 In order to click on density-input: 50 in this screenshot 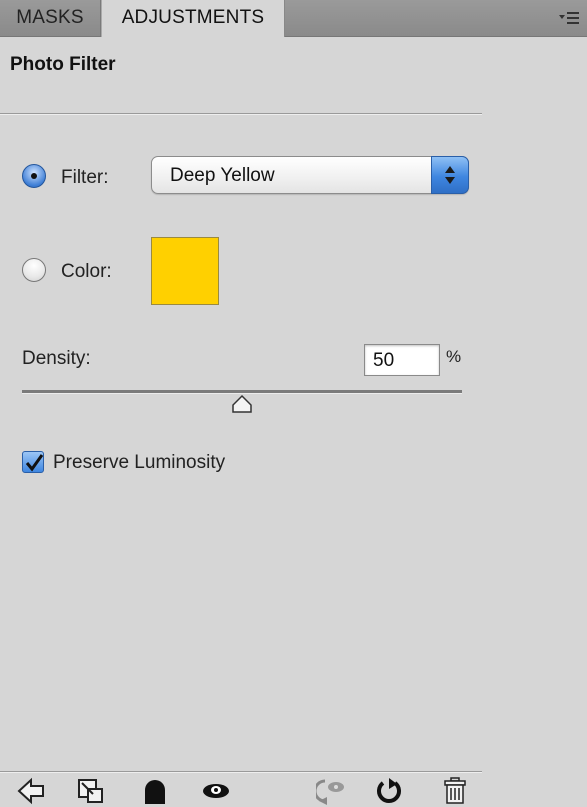, I will do `click(402, 360)`.